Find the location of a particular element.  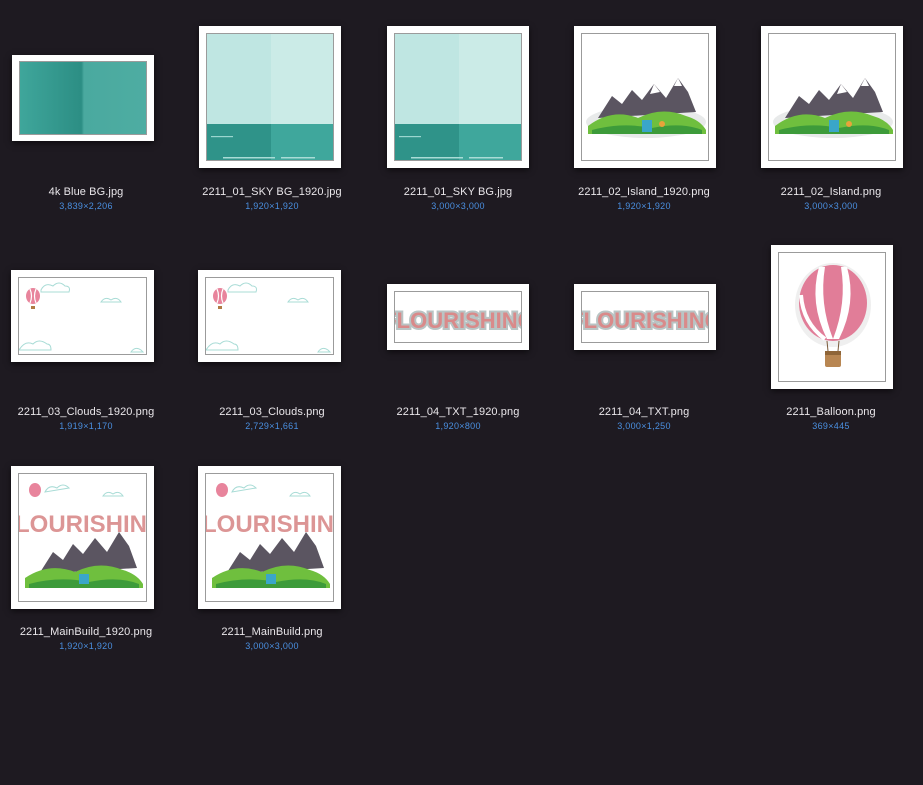

file-dimensions: 1,920×800 is located at coordinates (458, 426).